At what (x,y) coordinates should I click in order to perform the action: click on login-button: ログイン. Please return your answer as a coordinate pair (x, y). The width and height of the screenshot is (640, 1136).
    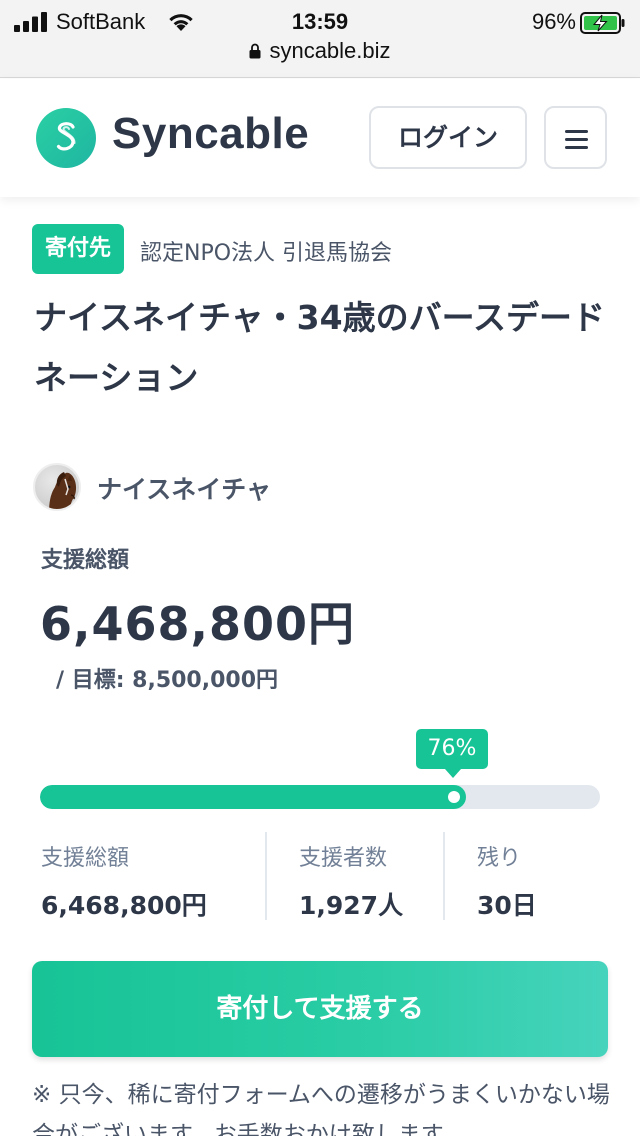
    Looking at the image, I should click on (448, 137).